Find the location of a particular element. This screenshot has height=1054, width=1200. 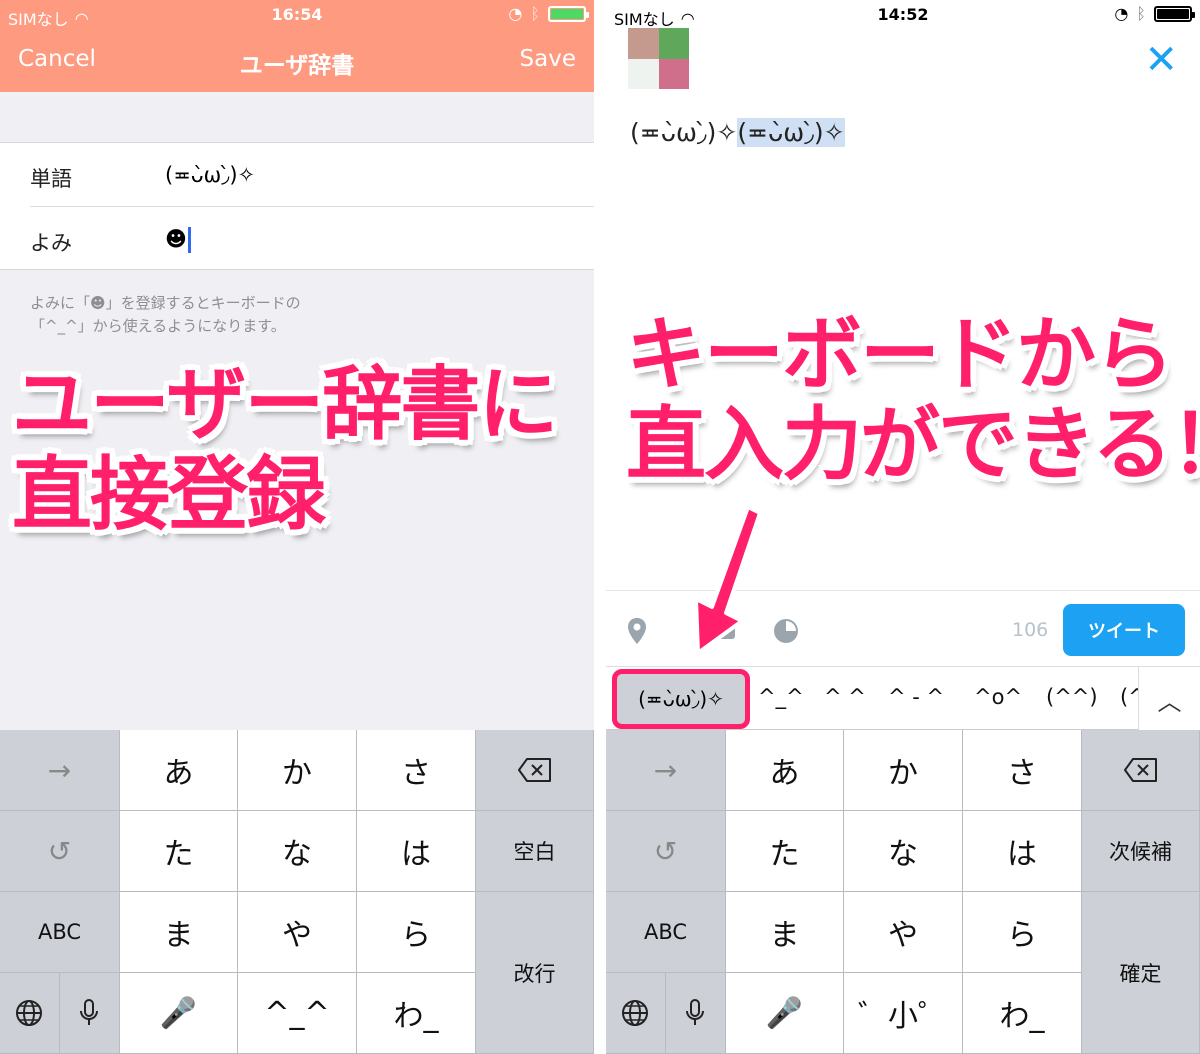

status-bar: SIMなし ◠ 14:52 ◔ ᛒ is located at coordinates (903, 15).